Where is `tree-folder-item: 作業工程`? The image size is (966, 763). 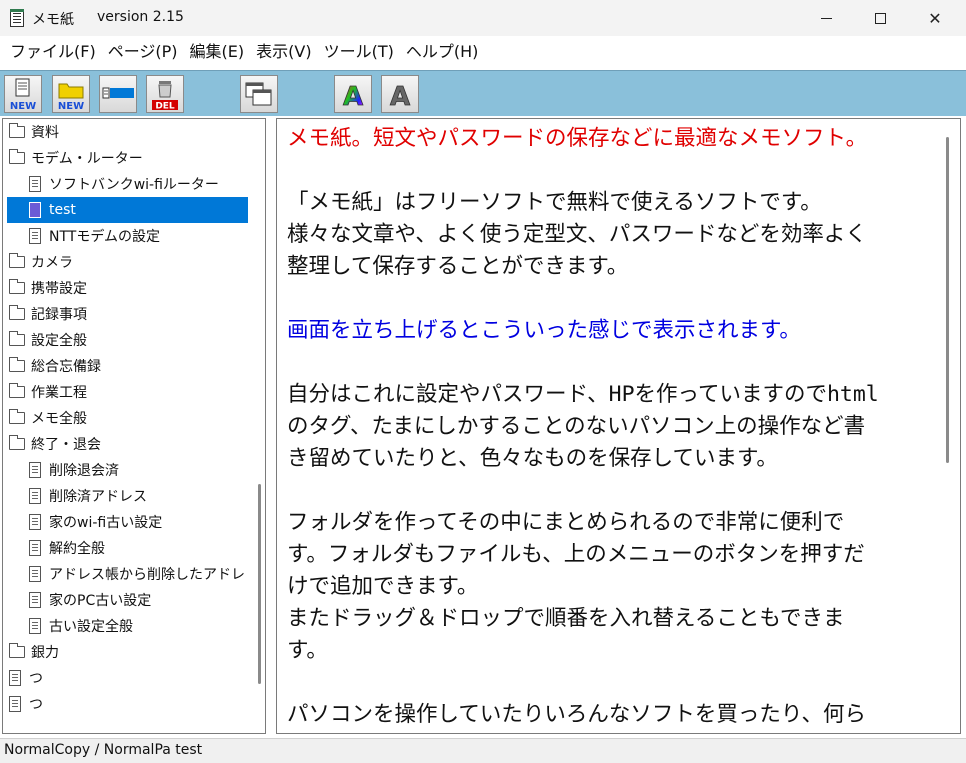 tree-folder-item: 作業工程 is located at coordinates (128, 392).